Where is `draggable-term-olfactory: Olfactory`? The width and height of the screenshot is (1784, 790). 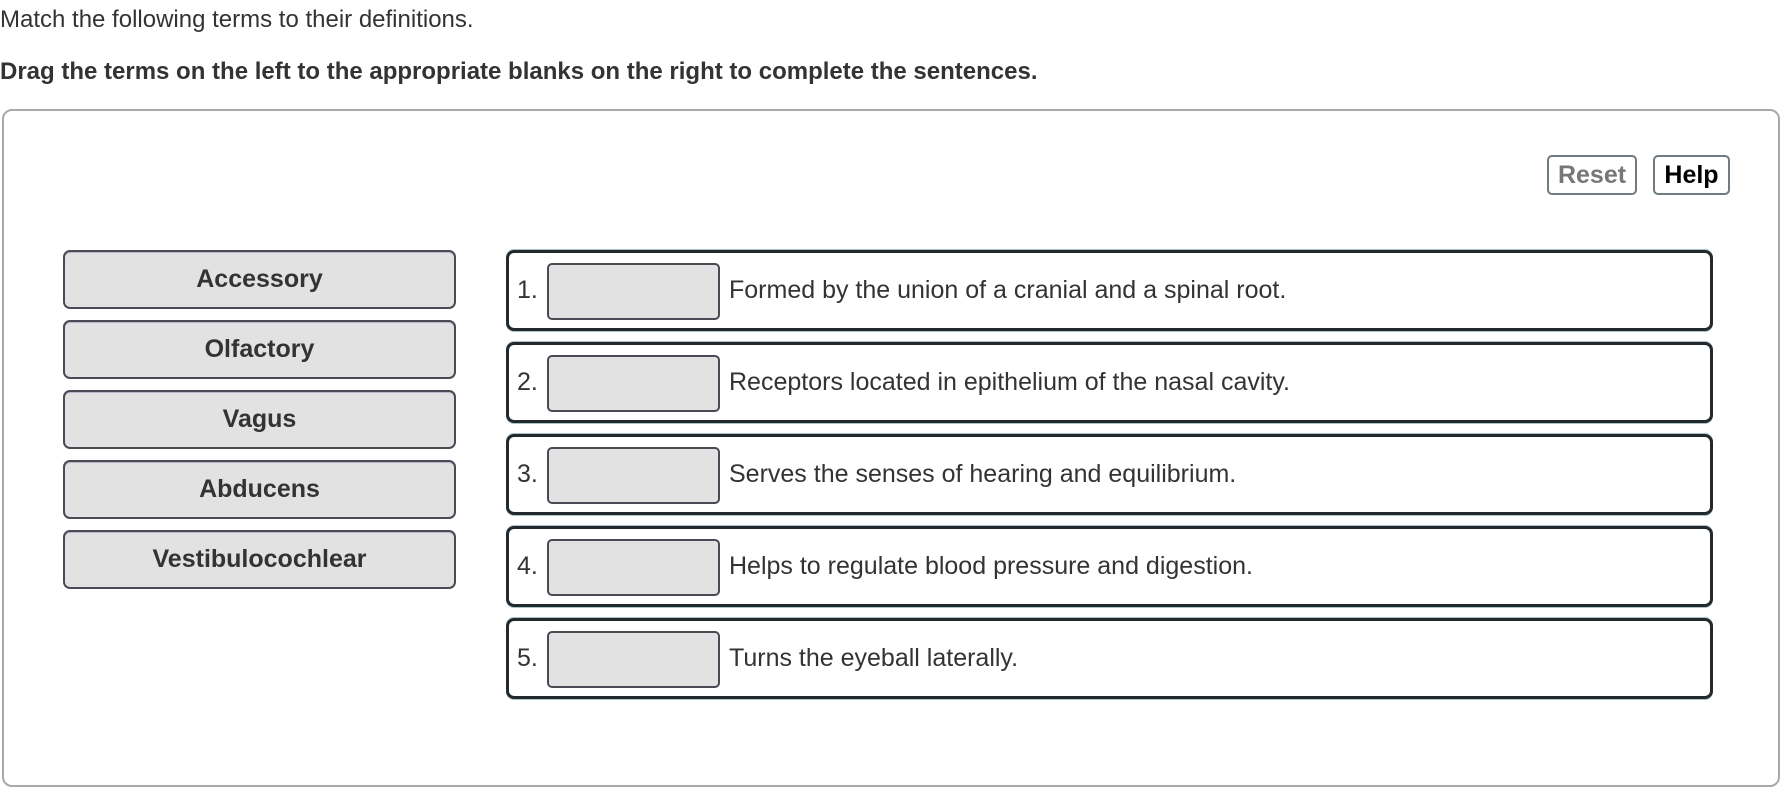 draggable-term-olfactory: Olfactory is located at coordinates (259, 349).